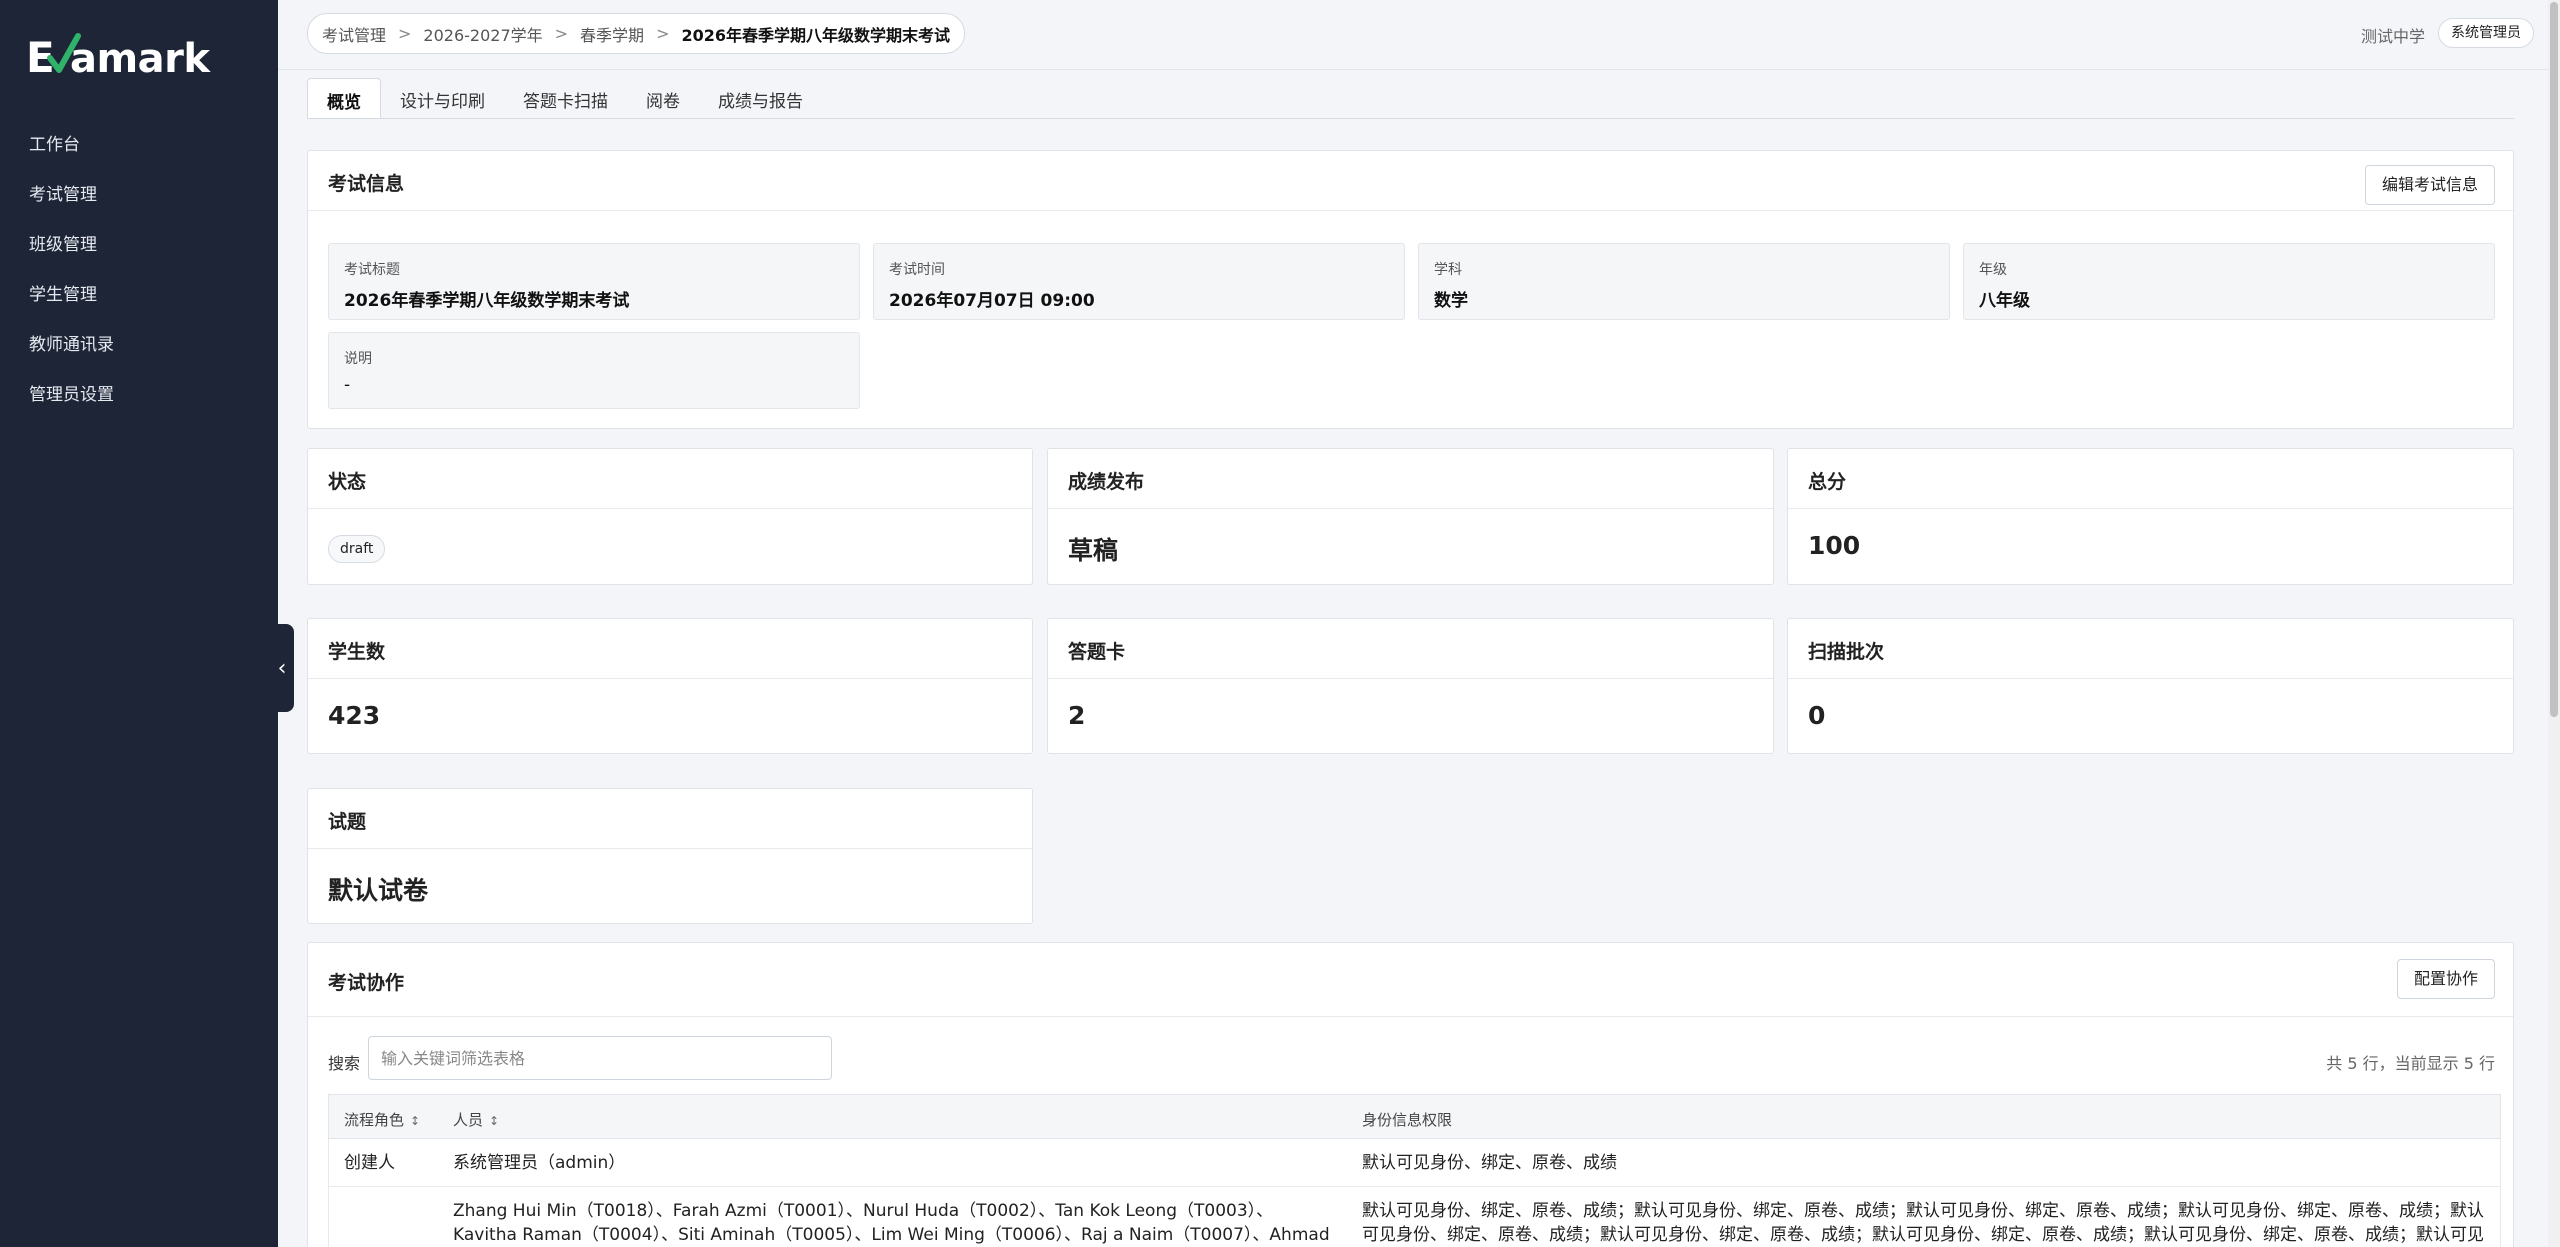 Image resolution: width=2560 pixels, height=1247 pixels. Describe the element at coordinates (374, 1120) in the screenshot. I see `column-header-label: 流程角色` at that location.